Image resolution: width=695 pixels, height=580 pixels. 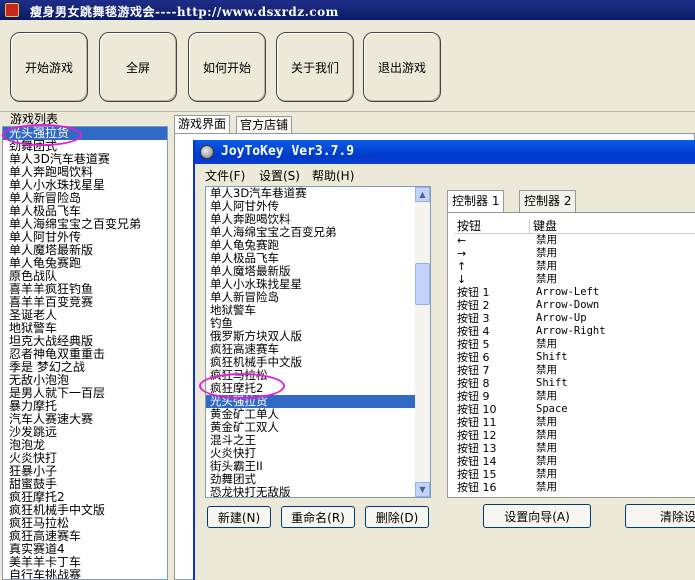 I want to click on mapping-row: 按钮 3 Arrow-Up, so click(x=574, y=318).